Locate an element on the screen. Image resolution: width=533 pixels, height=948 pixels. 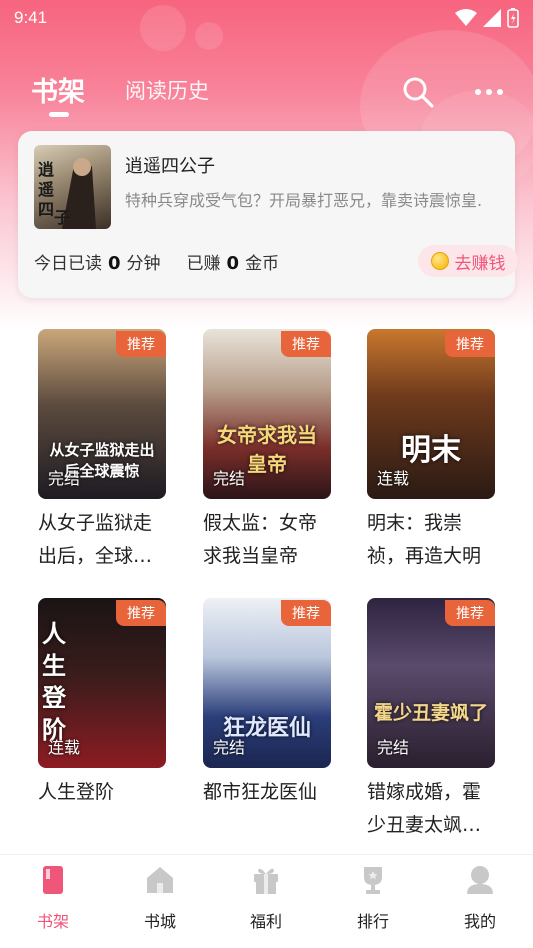
nav-welfare-label: 福利 is located at coordinates (265, 921).